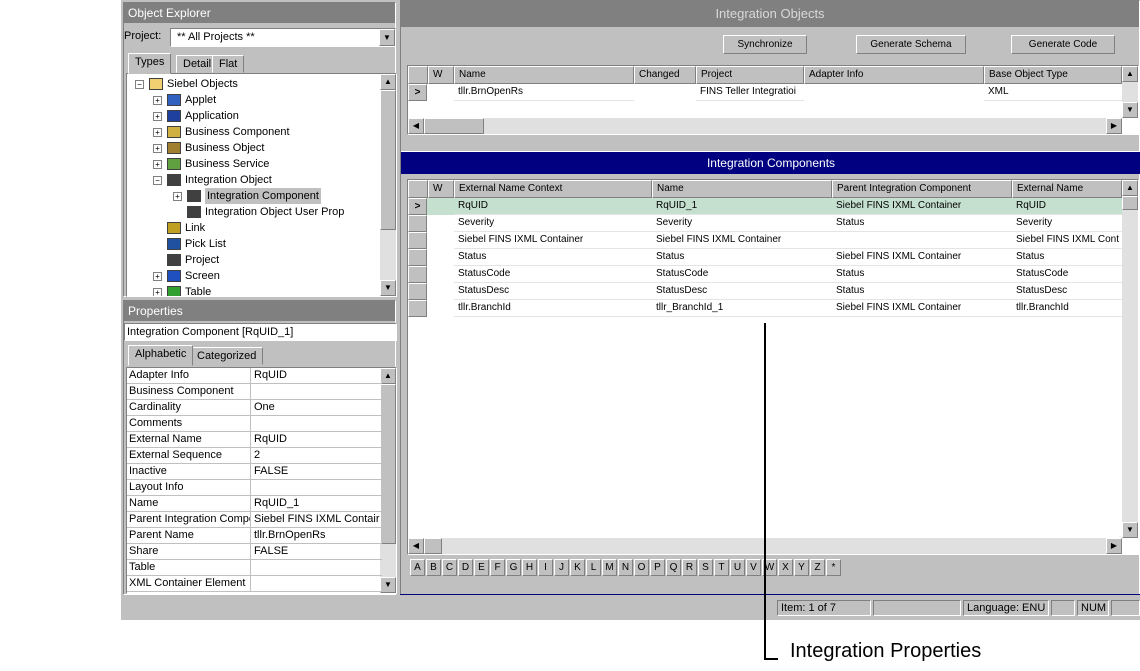  I want to click on alphabet-button: Z, so click(817, 567).